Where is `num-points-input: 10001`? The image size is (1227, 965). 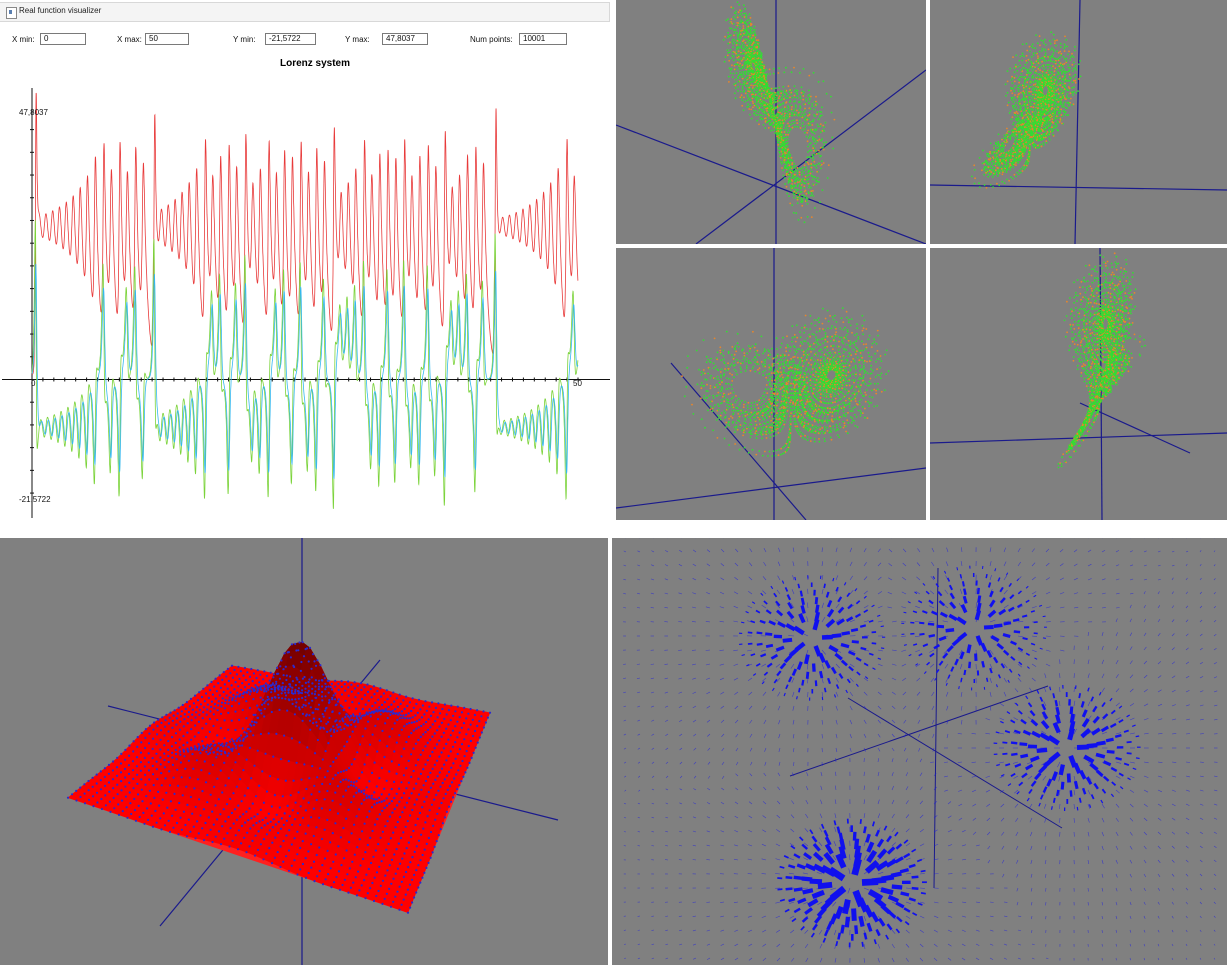 num-points-input: 10001 is located at coordinates (543, 39).